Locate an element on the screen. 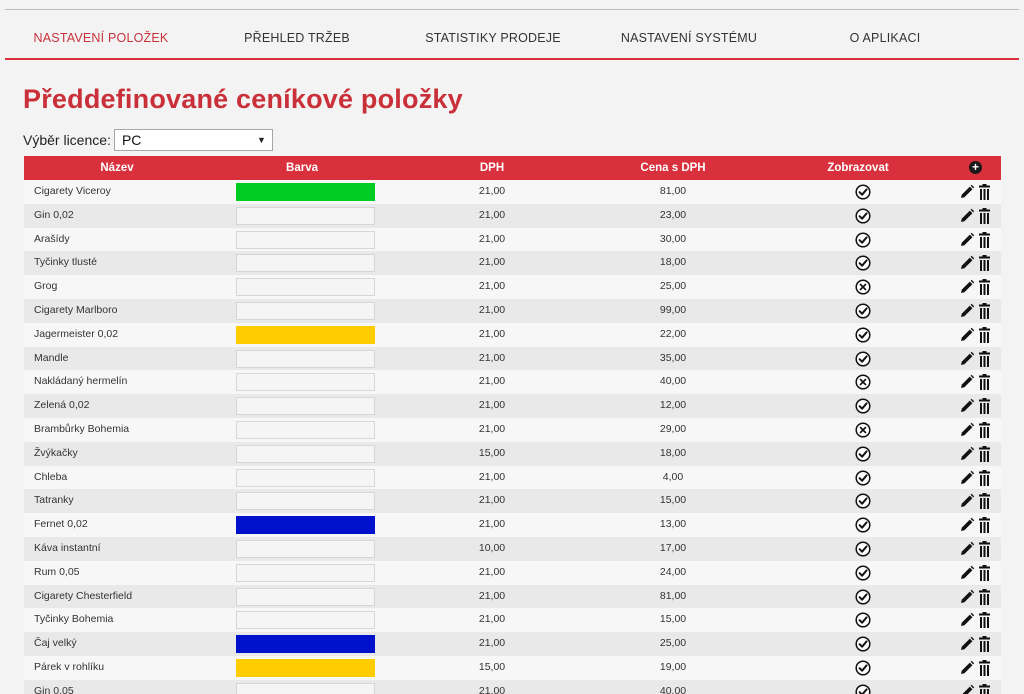  nav-item-nastaveni-polozek: NASTAVENÍ POLOŽEK is located at coordinates (101, 38).